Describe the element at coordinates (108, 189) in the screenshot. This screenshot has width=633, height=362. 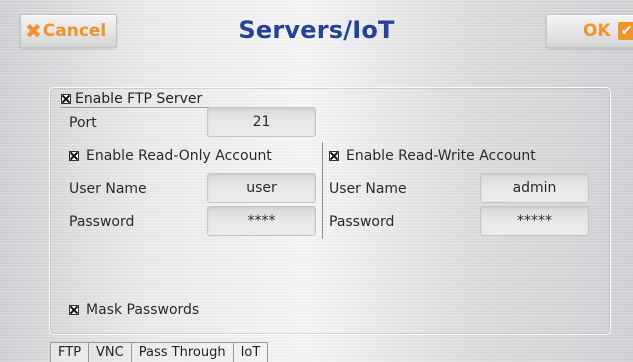
I see `readonly-username-label: User Name` at that location.